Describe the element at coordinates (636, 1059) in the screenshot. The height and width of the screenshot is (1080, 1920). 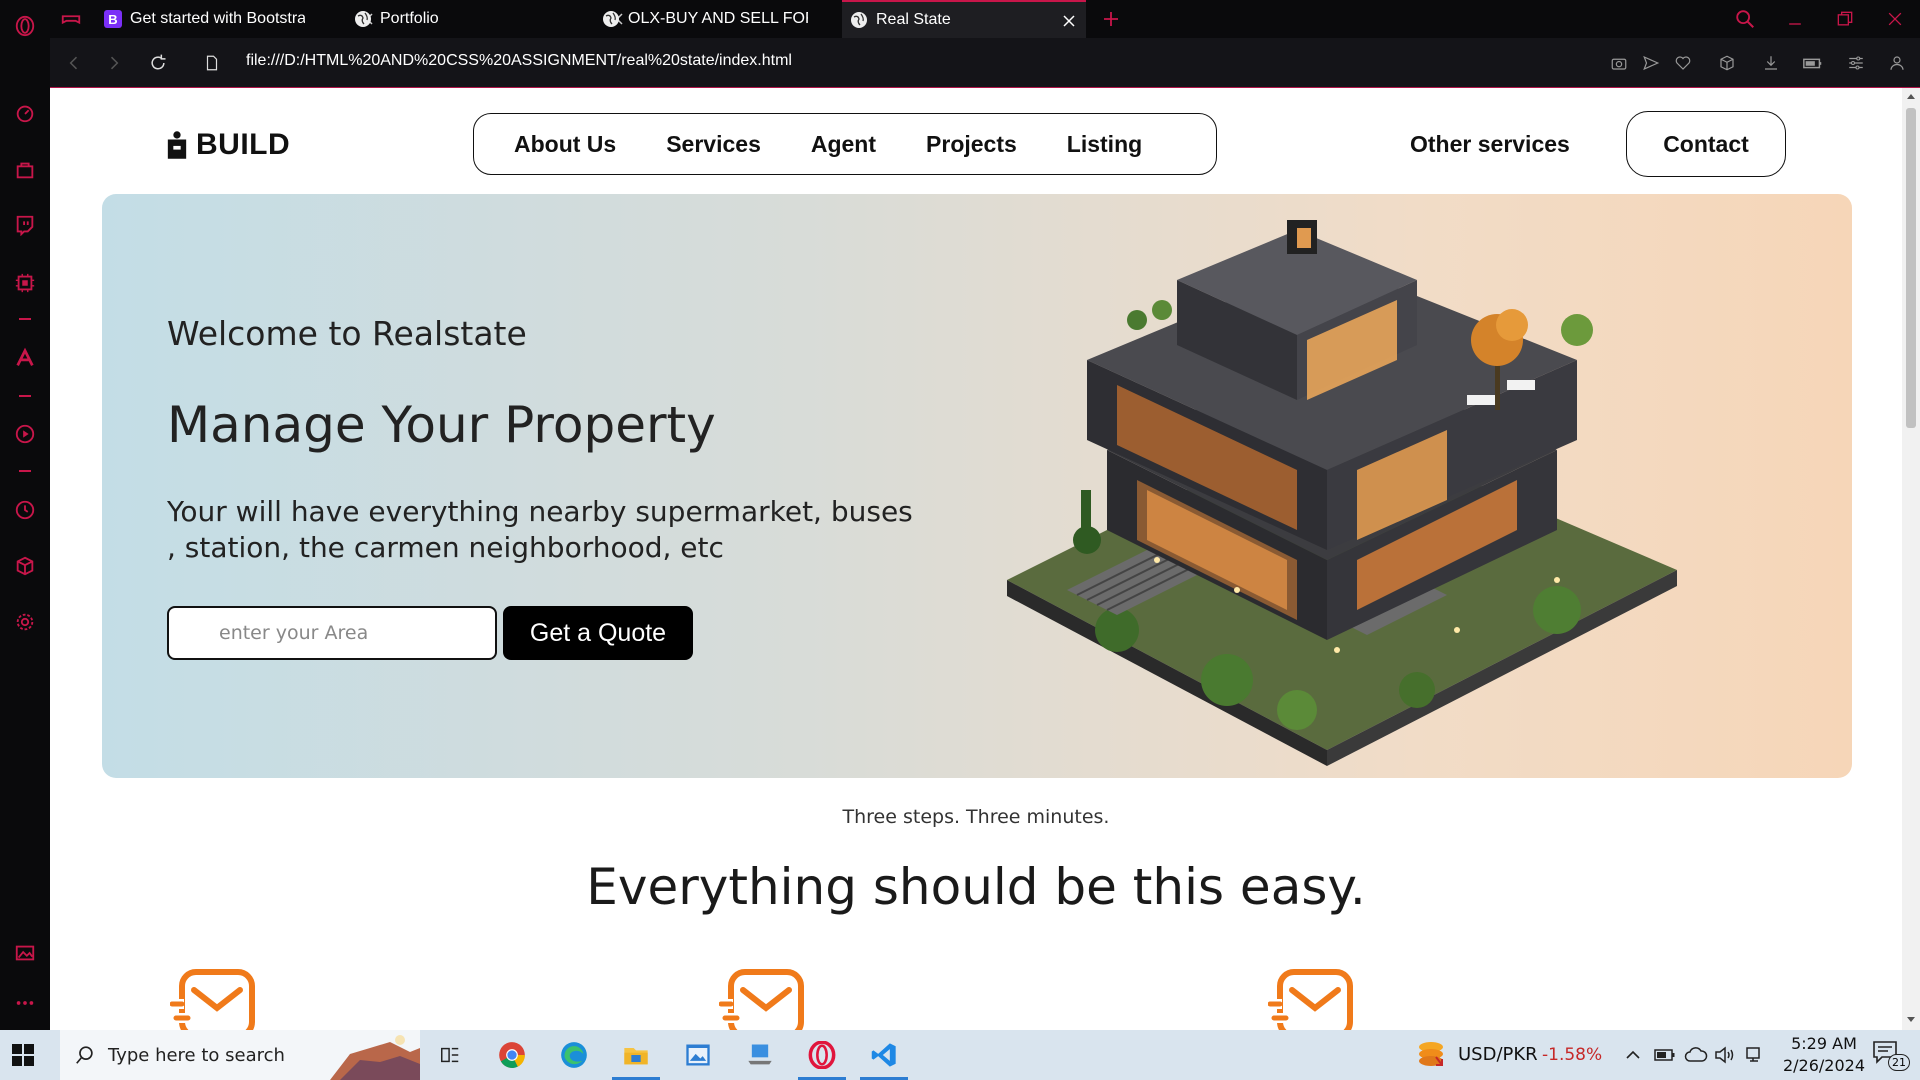
I see `file-explorer-icon` at that location.